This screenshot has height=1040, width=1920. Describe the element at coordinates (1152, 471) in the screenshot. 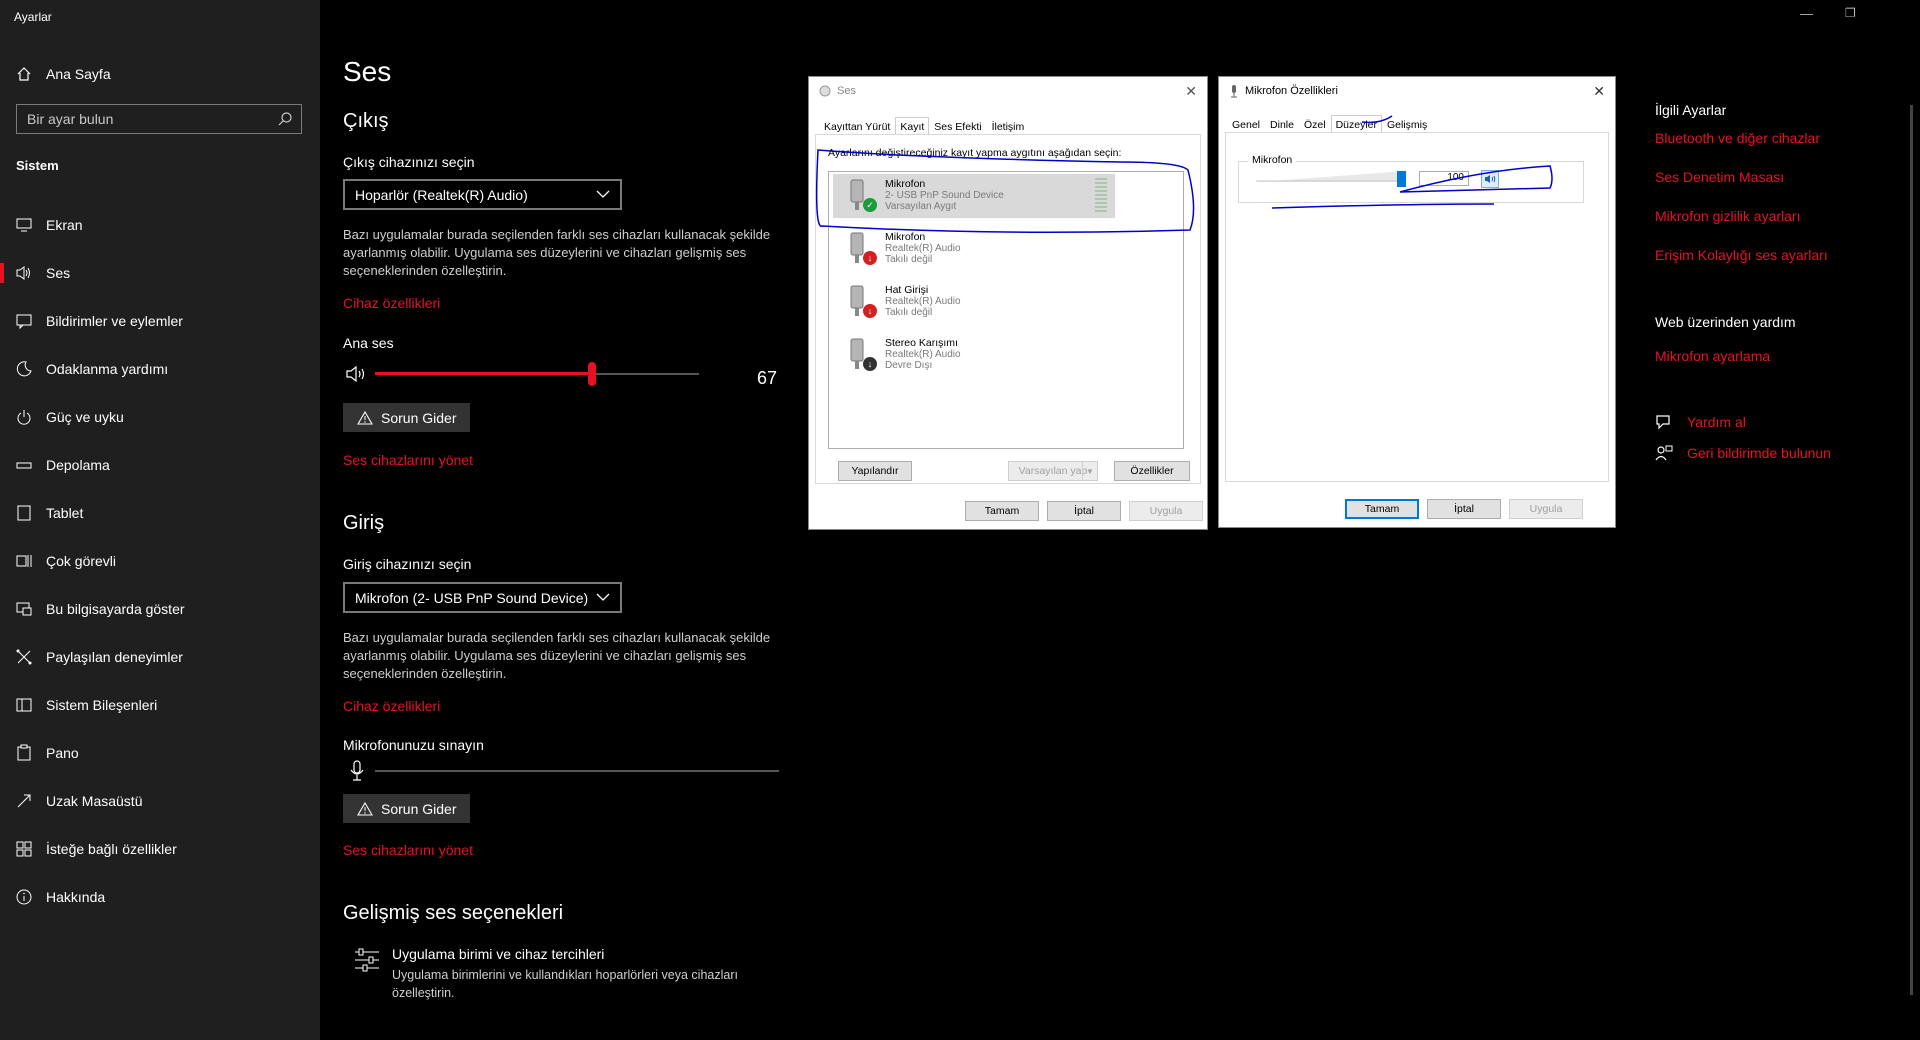

I see `properties-button: Özellikler` at that location.